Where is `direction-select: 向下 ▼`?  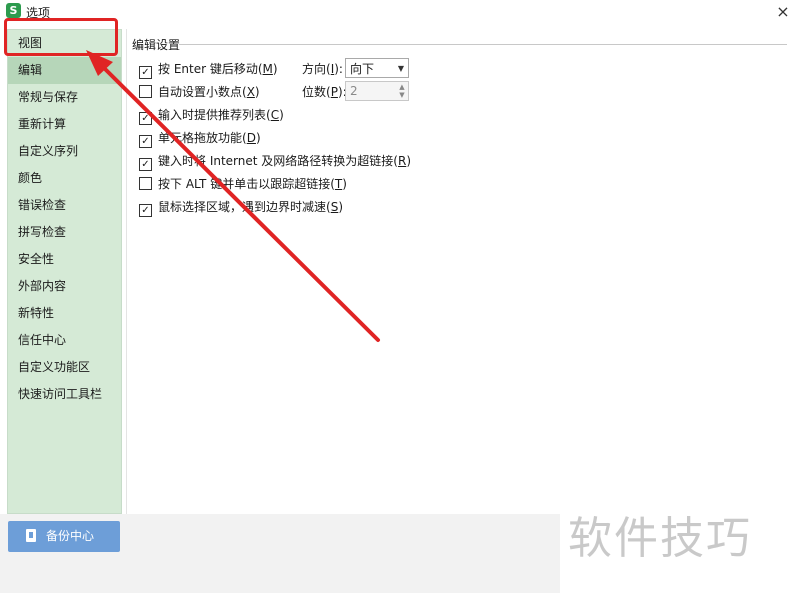 direction-select: 向下 ▼ is located at coordinates (377, 68).